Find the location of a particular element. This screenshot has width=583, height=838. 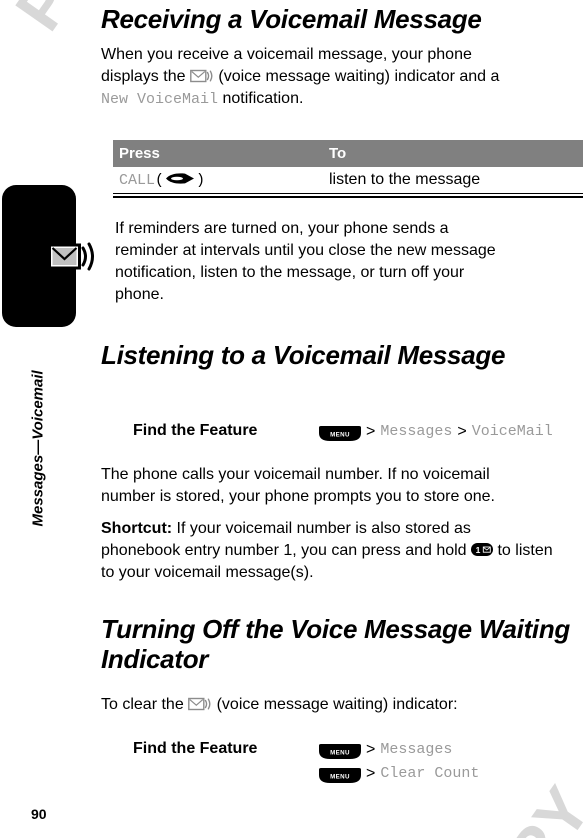

find-the-feature-path: MENU > Messages MENU > Clear Count is located at coordinates (451, 762).